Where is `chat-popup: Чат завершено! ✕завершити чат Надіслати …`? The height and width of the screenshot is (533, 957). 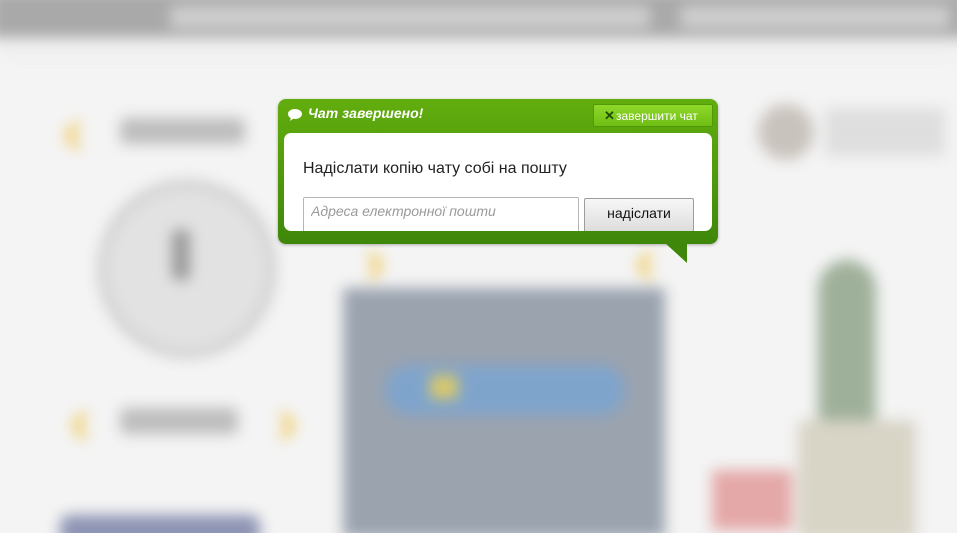 chat-popup: Чат завершено! ✕завершити чат Надіслати … is located at coordinates (498, 171).